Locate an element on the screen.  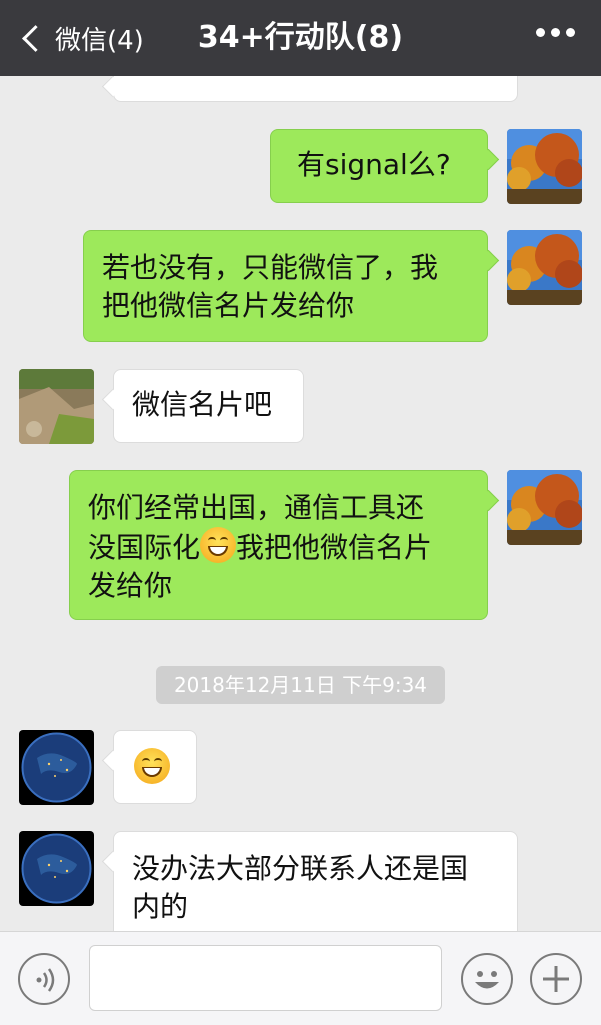
message-text-line: 没国际化 我把他微信名片 is located at coordinates (287, 547).